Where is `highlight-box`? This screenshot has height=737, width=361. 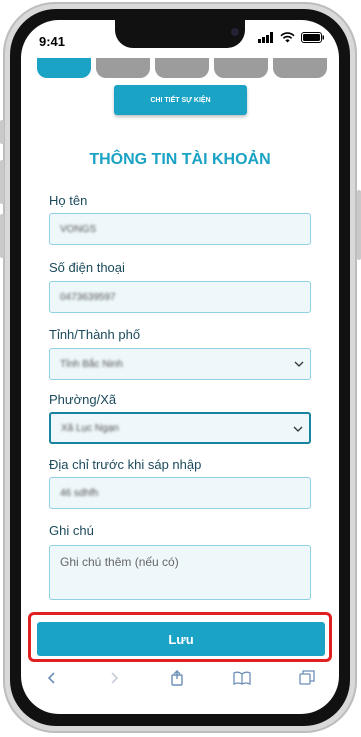 highlight-box is located at coordinates (180, 637).